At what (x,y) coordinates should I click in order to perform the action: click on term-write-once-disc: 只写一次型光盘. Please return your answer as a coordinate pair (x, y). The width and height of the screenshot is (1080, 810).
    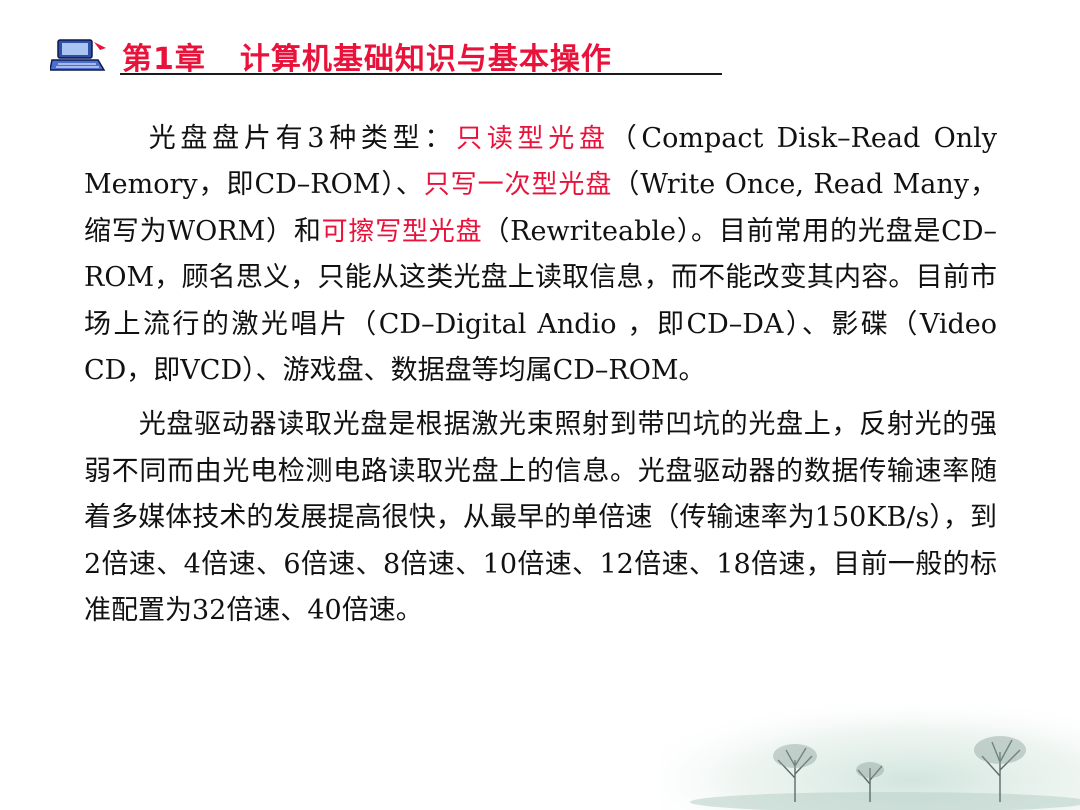
    Looking at the image, I should click on (518, 185).